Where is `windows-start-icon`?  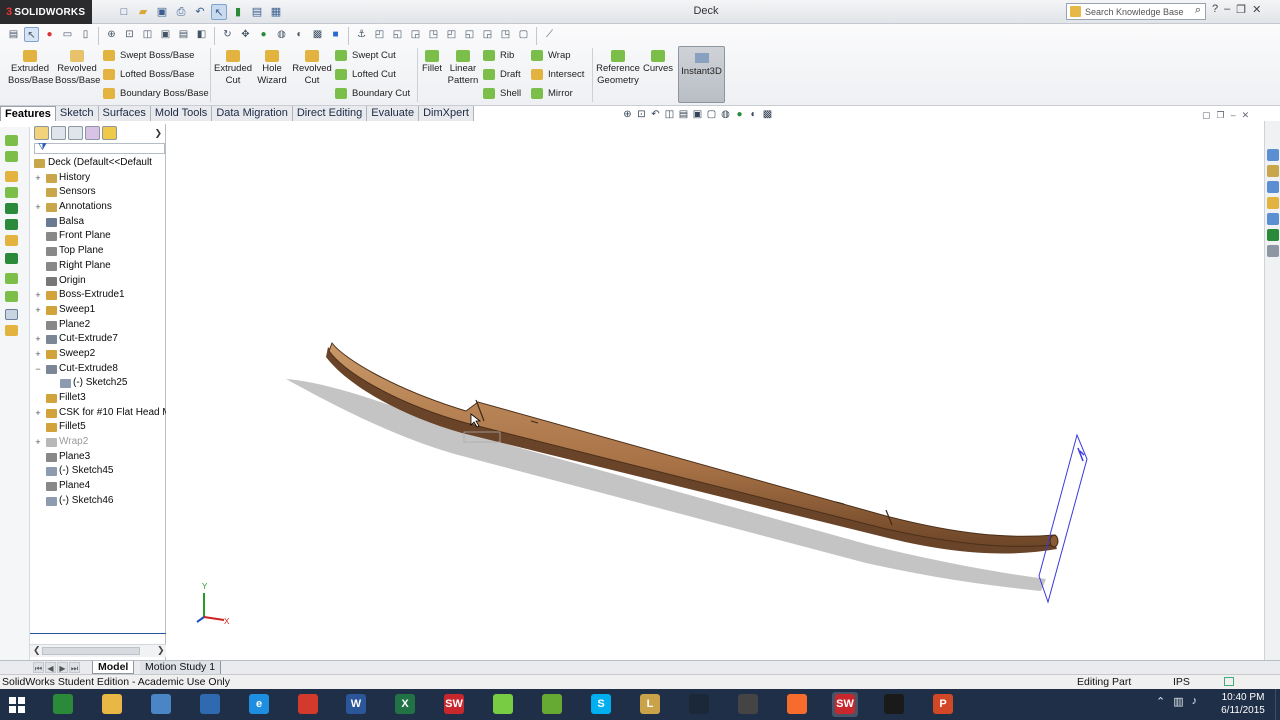
windows-start-icon is located at coordinates (17, 705).